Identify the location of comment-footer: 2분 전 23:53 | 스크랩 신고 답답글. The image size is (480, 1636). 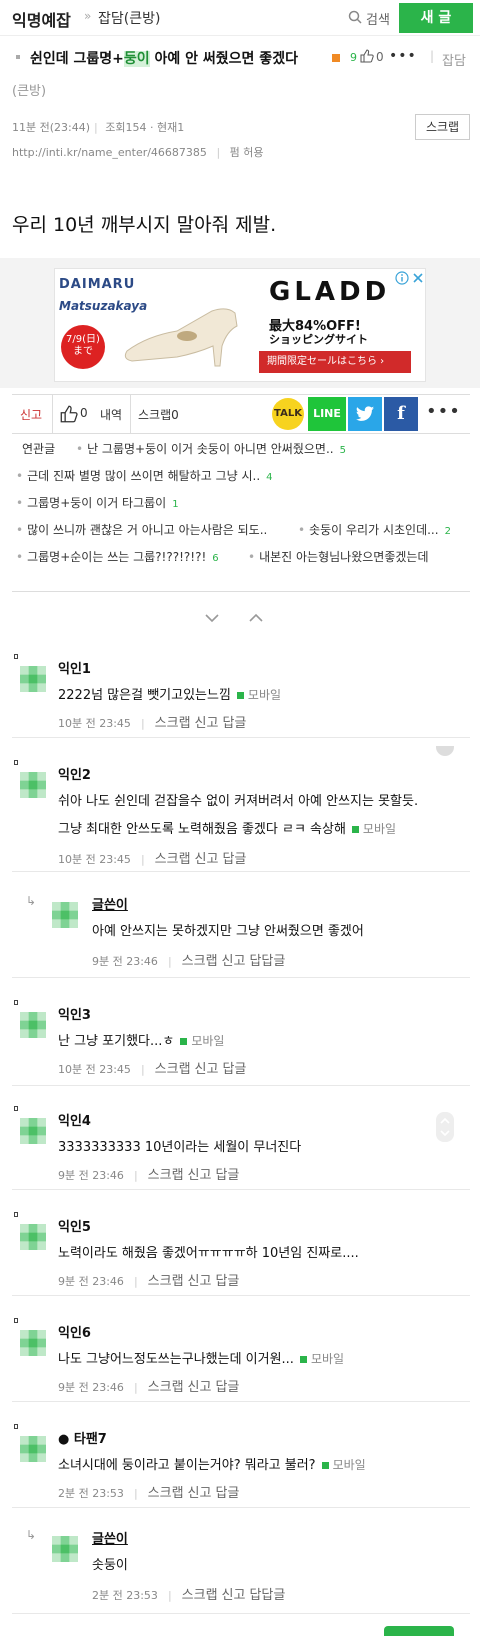
(189, 1595).